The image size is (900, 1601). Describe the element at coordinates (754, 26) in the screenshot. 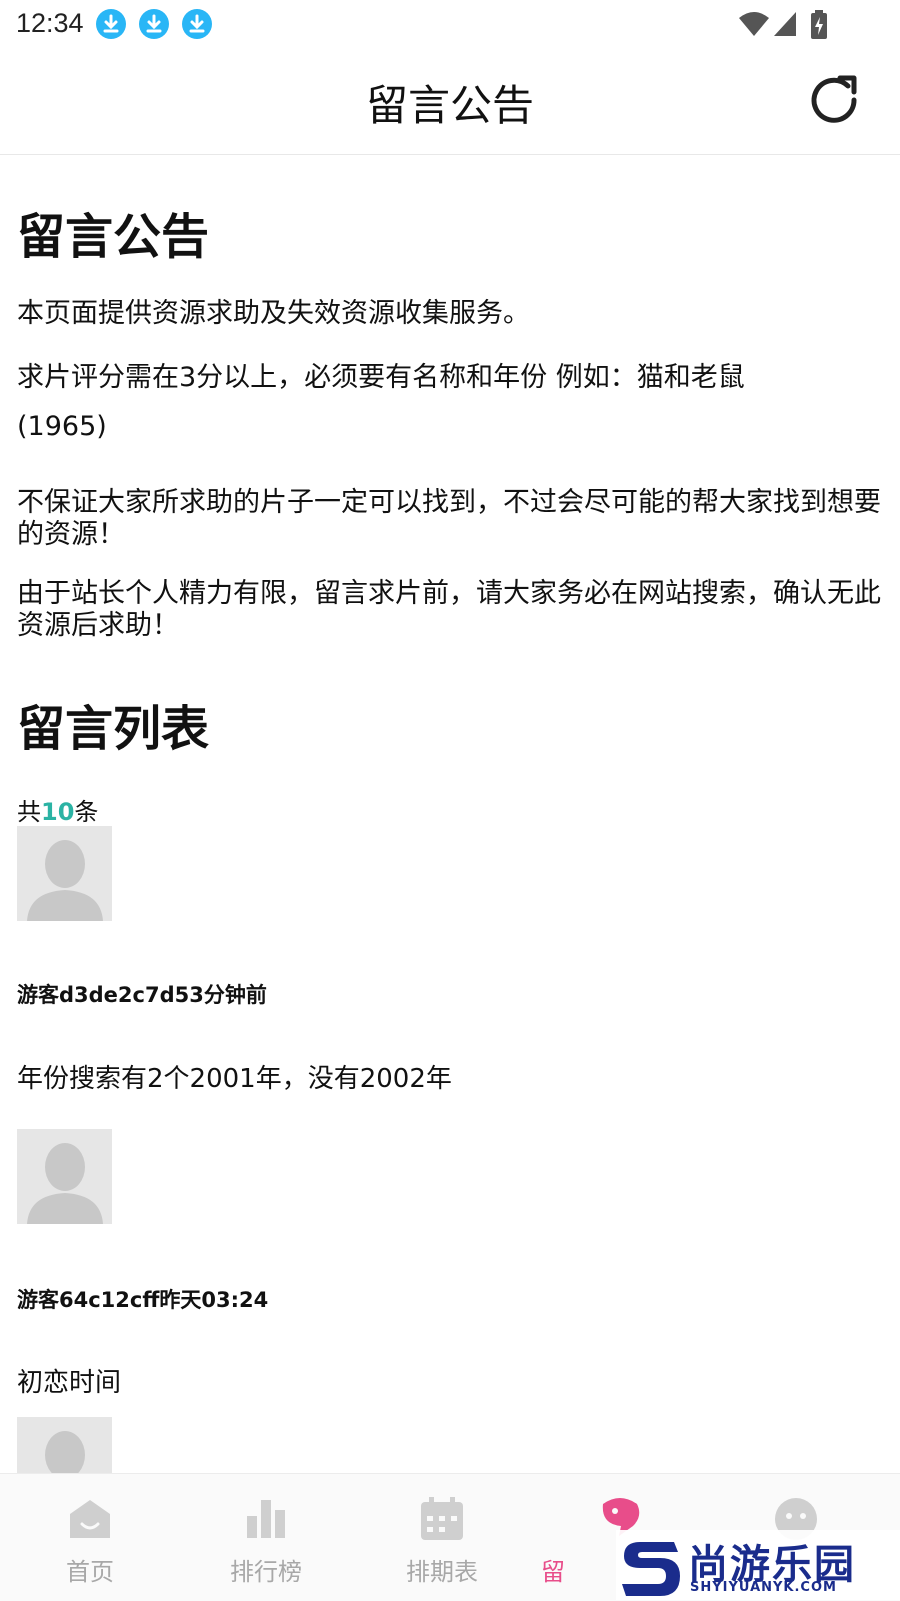

I see `wifi-icon` at that location.